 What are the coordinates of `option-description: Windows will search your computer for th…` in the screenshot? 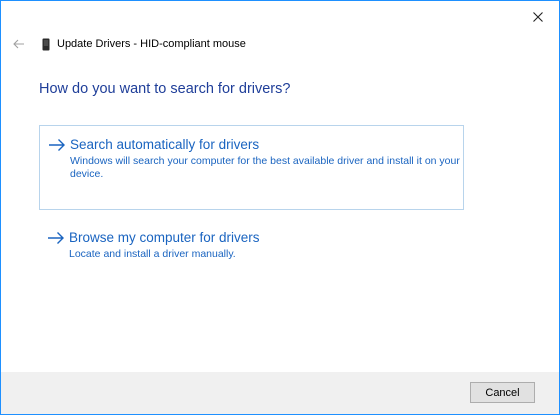 It's located at (265, 167).